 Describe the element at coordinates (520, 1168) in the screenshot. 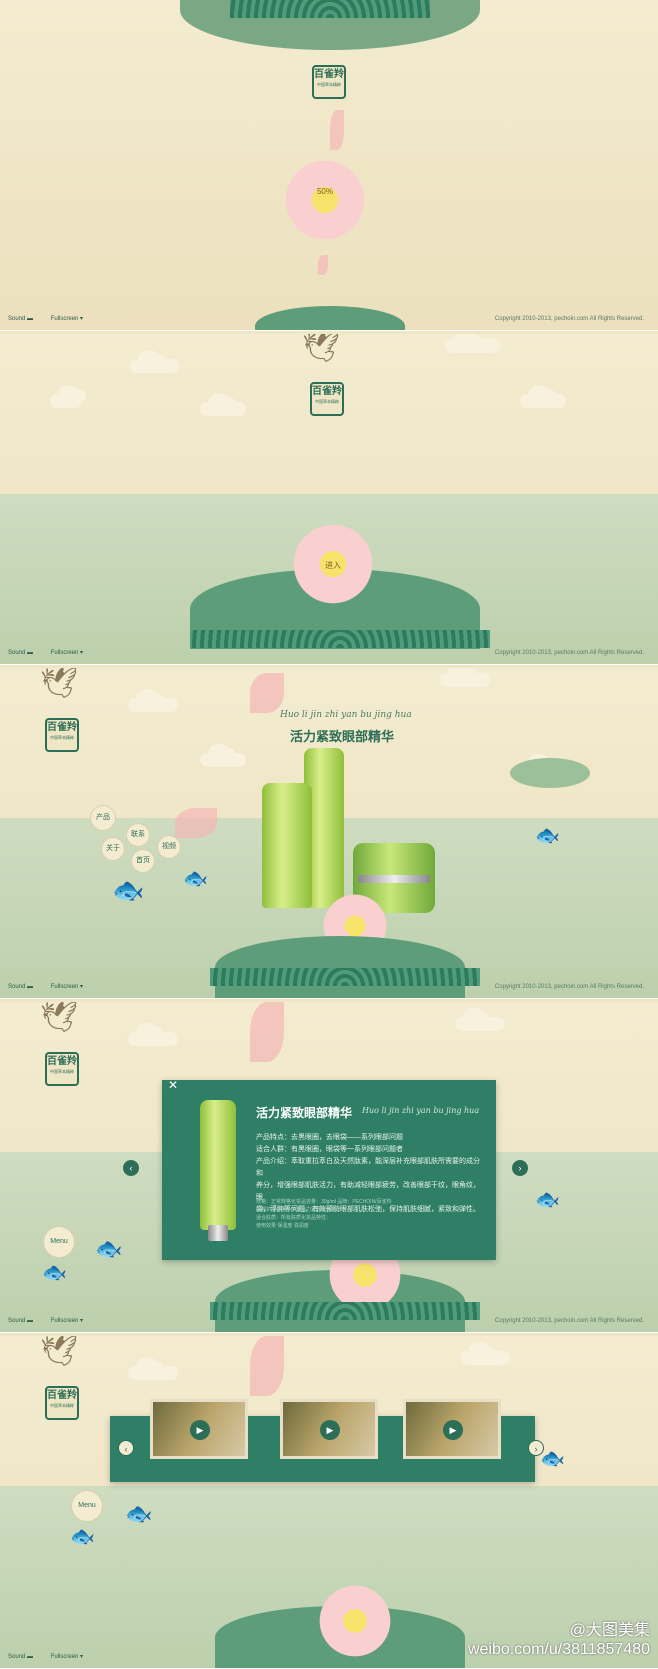

I see `next-arrow-button: ›` at that location.